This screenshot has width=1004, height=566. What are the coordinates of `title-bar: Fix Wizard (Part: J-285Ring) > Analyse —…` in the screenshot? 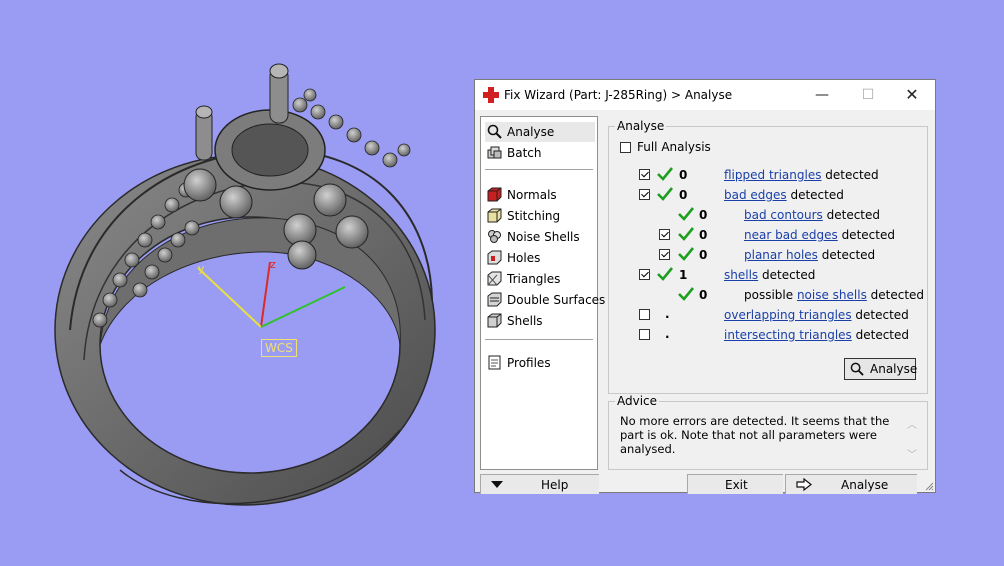 It's located at (705, 95).